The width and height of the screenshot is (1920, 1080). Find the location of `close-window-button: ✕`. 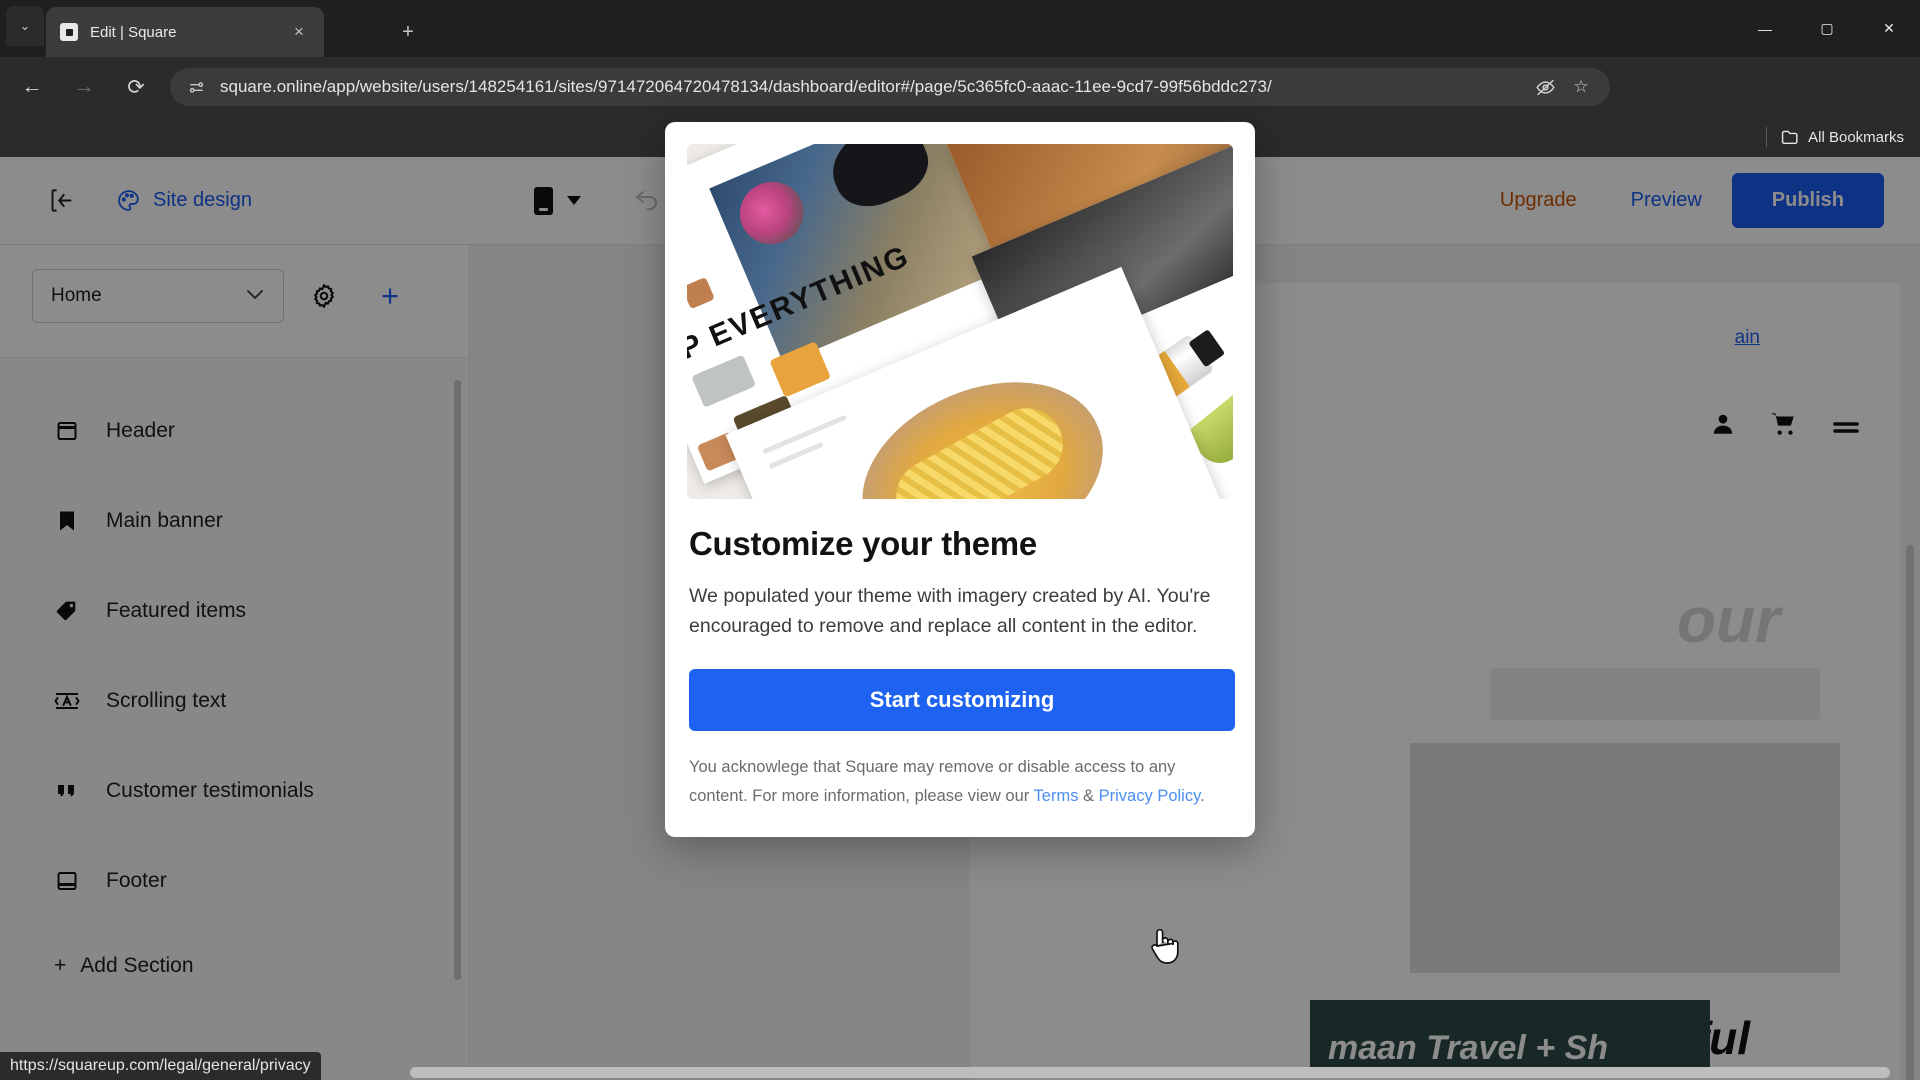

close-window-button: ✕ is located at coordinates (1889, 28).